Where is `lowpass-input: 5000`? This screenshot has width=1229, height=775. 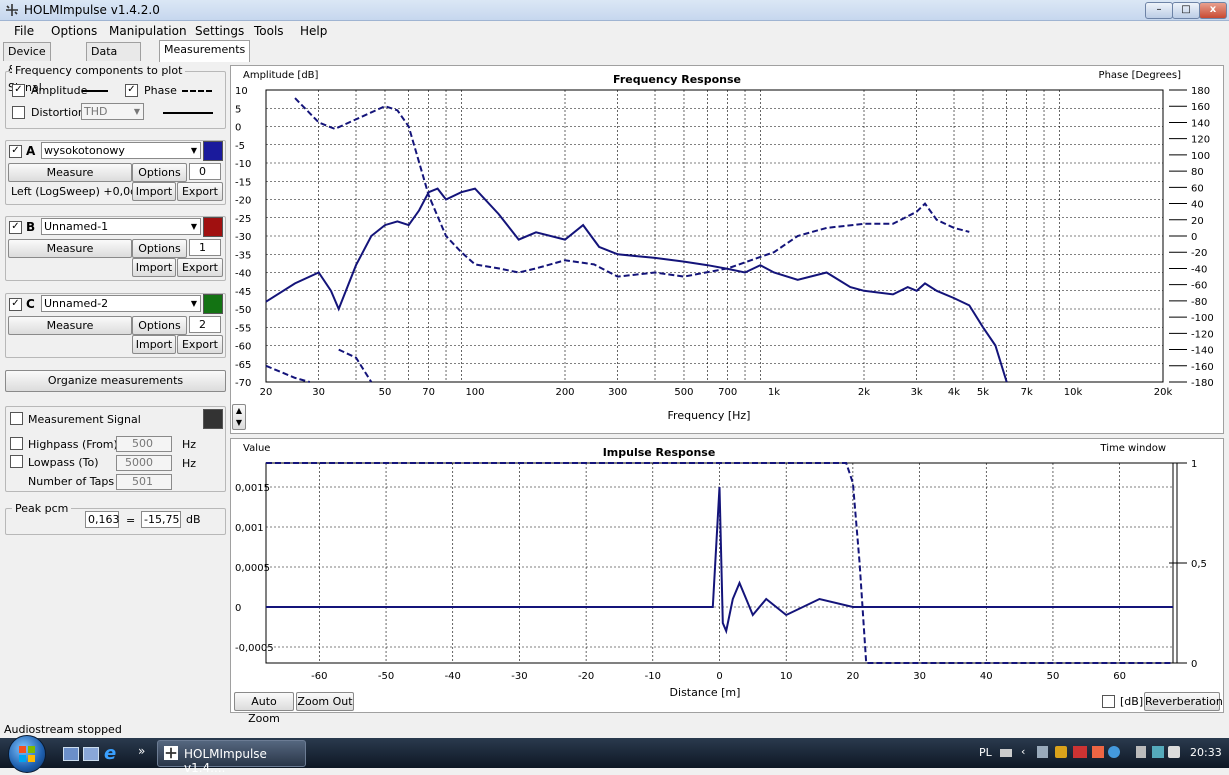 lowpass-input: 5000 is located at coordinates (144, 463).